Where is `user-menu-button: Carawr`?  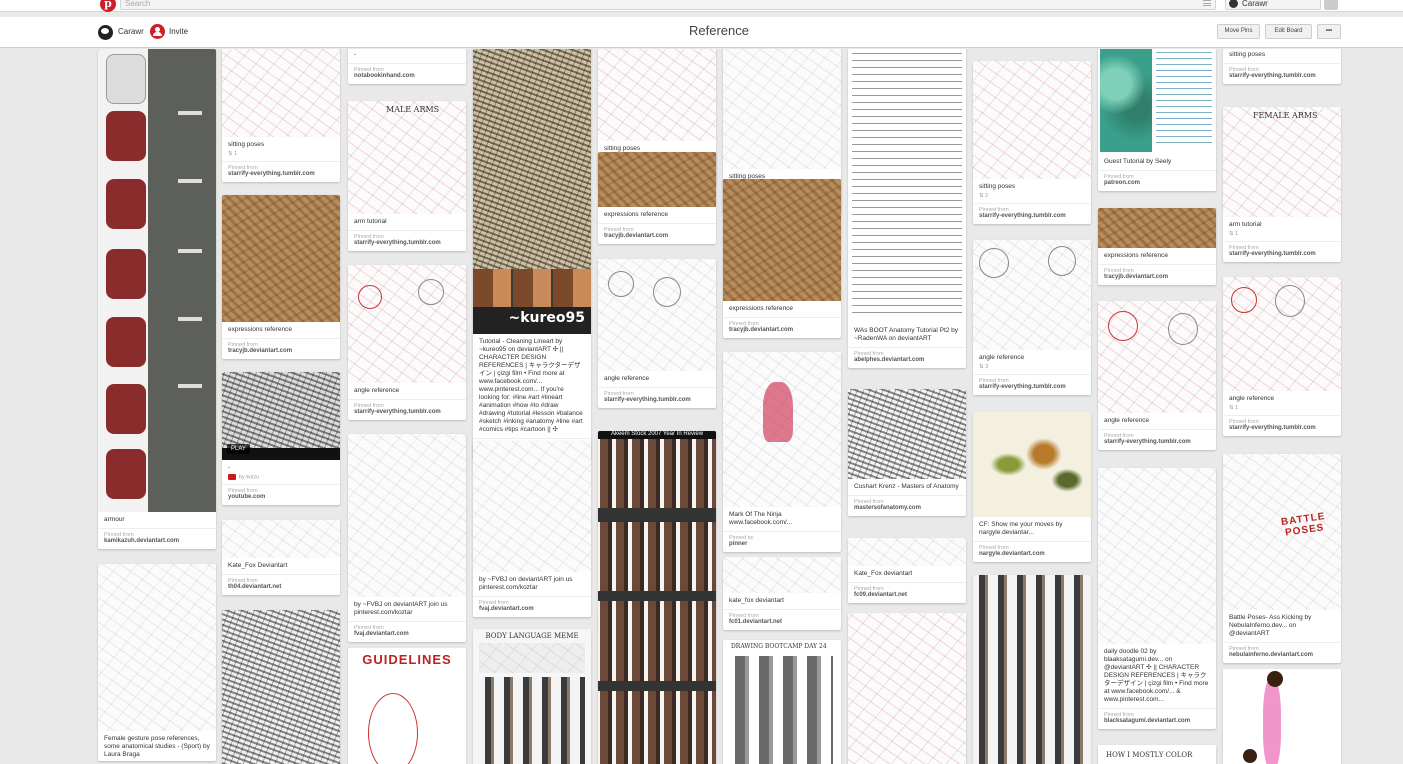 user-menu-button: Carawr is located at coordinates (1273, 5).